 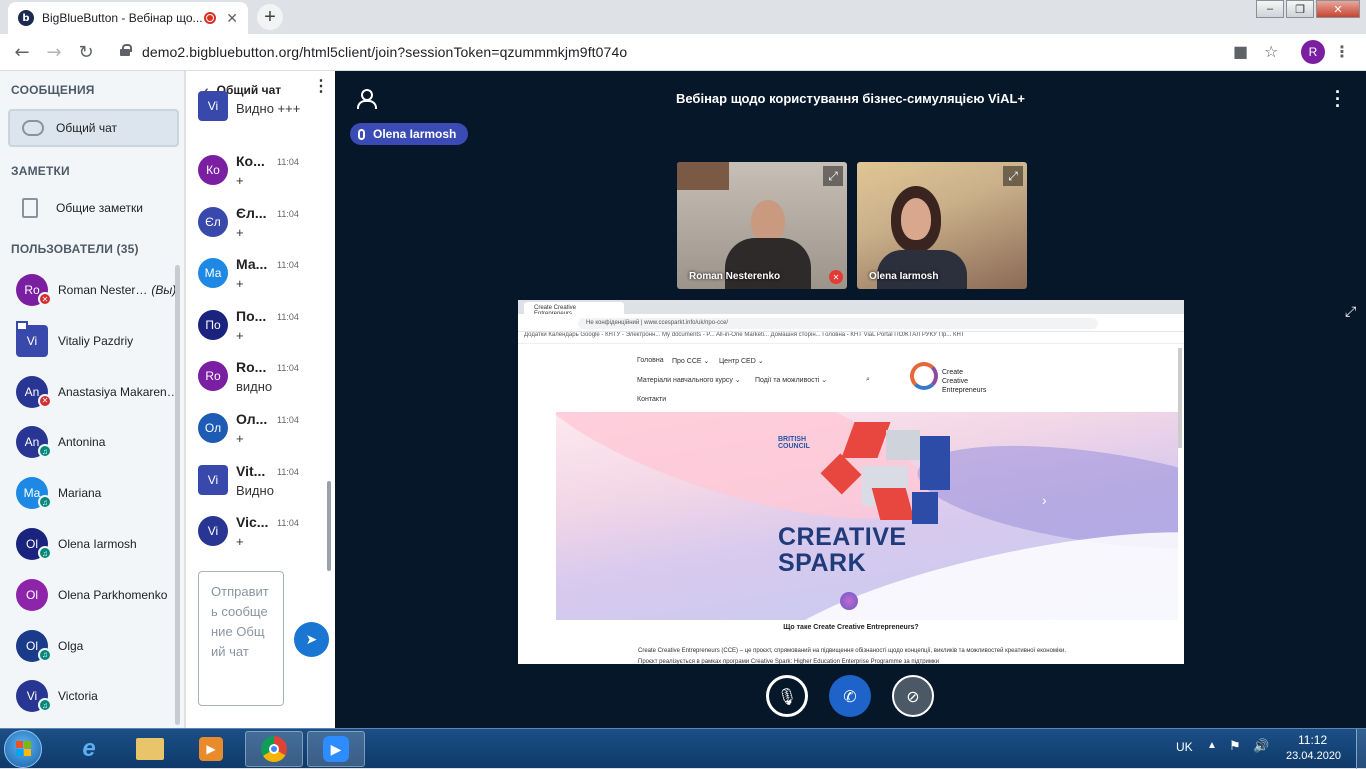 What do you see at coordinates (213, 376) in the screenshot?
I see `avatar: Ro` at bounding box center [213, 376].